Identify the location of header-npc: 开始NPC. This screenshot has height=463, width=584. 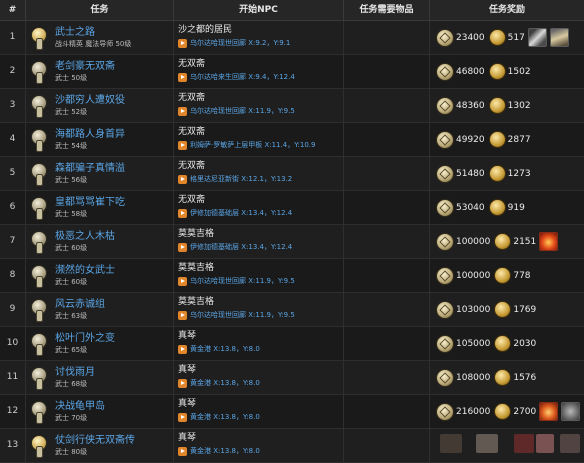
(259, 10).